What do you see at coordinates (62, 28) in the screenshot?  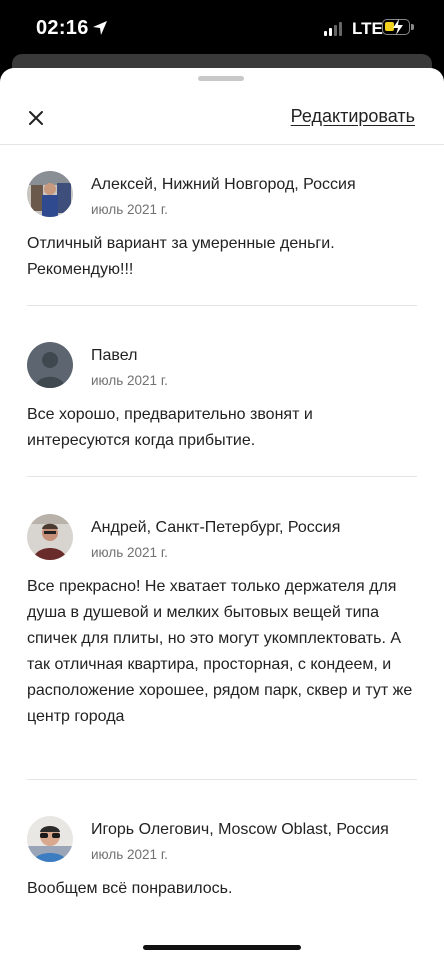 I see `status-time: 02:16` at bounding box center [62, 28].